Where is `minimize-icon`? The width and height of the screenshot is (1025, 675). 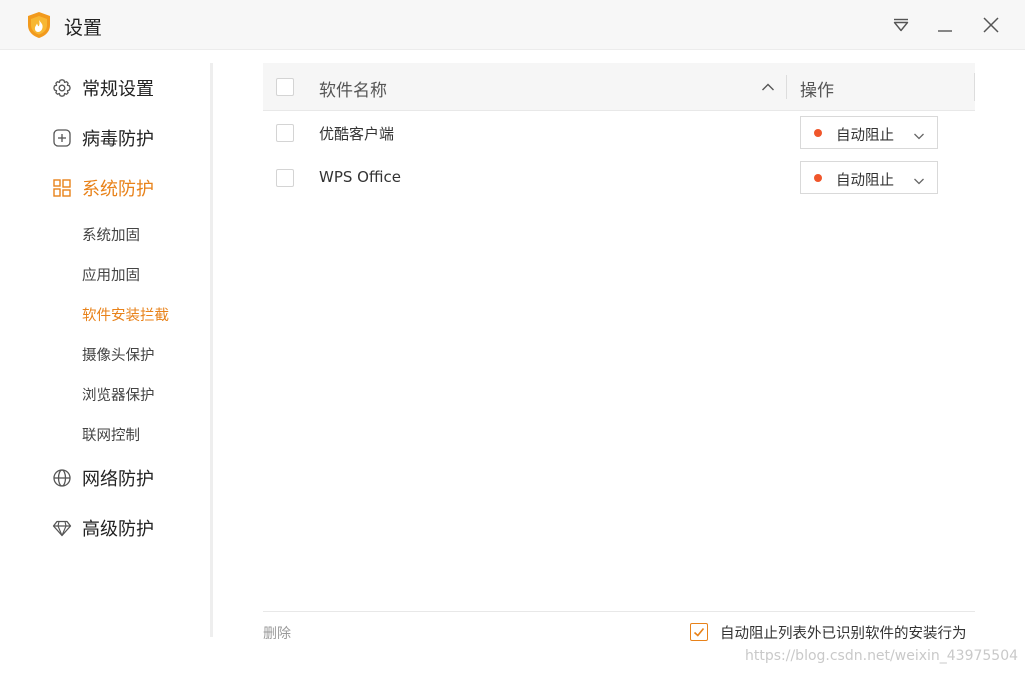
minimize-icon is located at coordinates (945, 25).